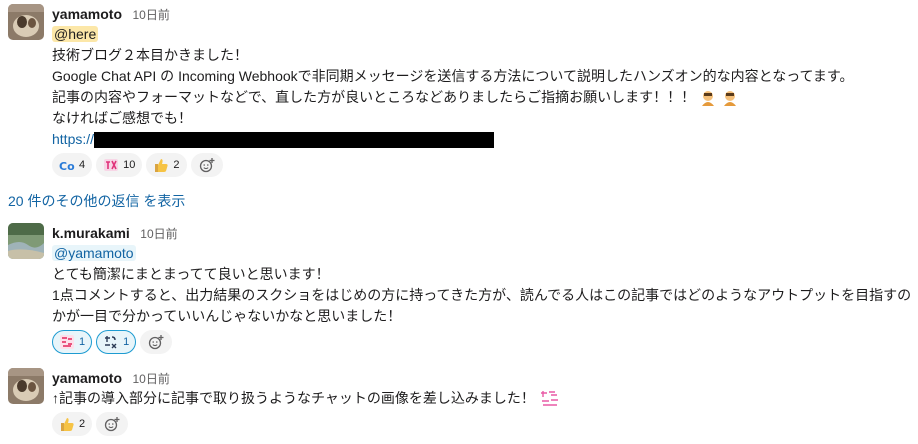 This screenshot has width=918, height=444. Describe the element at coordinates (94, 253) in the screenshot. I see `mention-user: @yamamoto` at that location.